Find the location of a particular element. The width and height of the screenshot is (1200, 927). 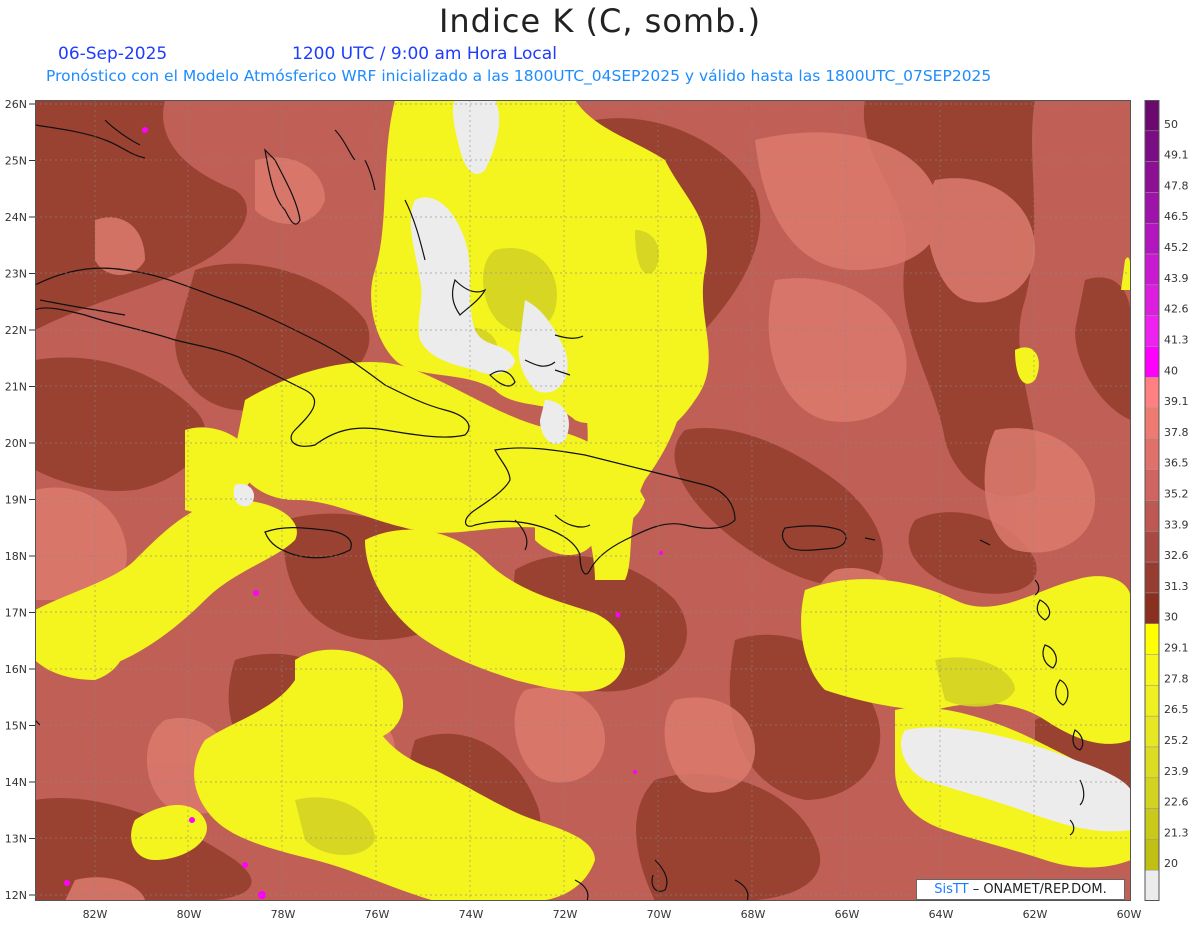

lon-label-60W: 60W is located at coordinates (1129, 914).